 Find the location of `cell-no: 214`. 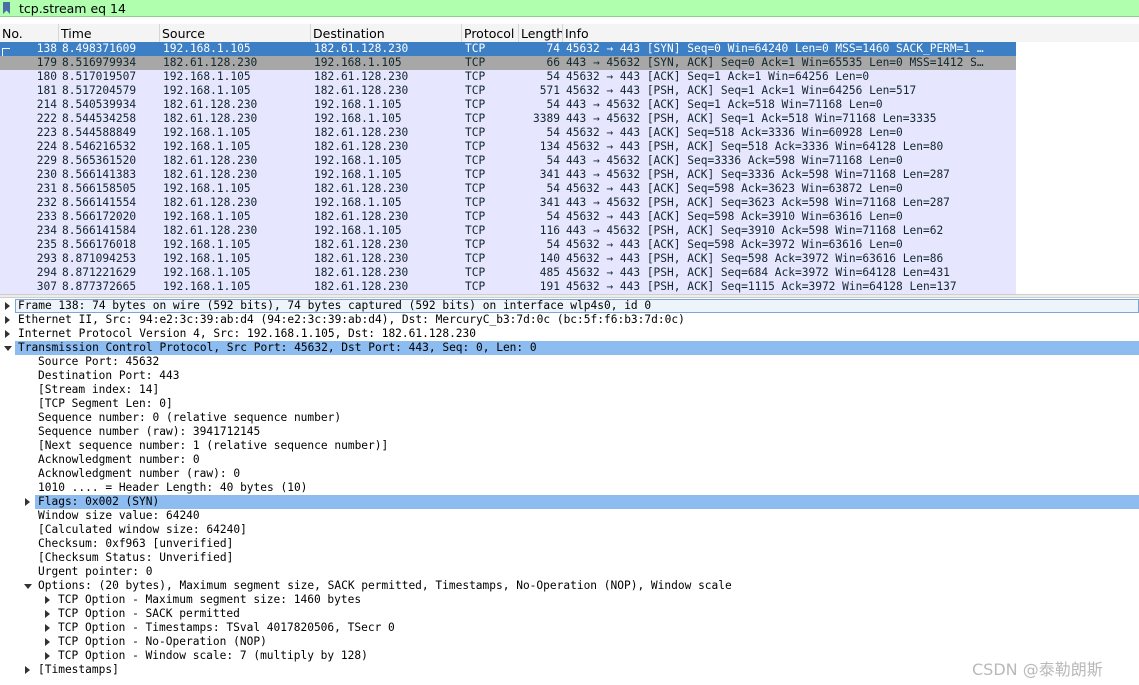

cell-no: 214 is located at coordinates (46, 104).